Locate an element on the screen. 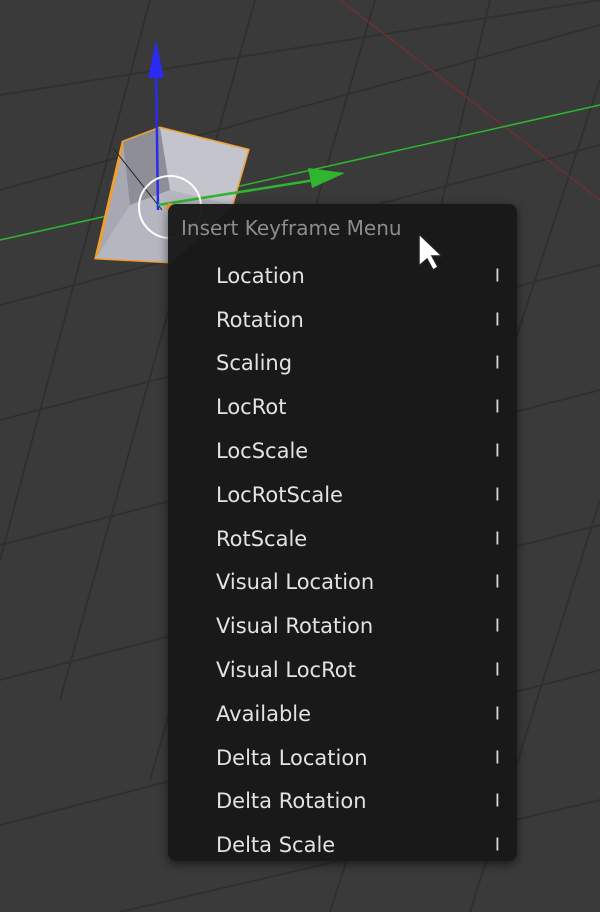 This screenshot has height=912, width=600. menu-title: Insert Keyframe Menu is located at coordinates (291, 228).